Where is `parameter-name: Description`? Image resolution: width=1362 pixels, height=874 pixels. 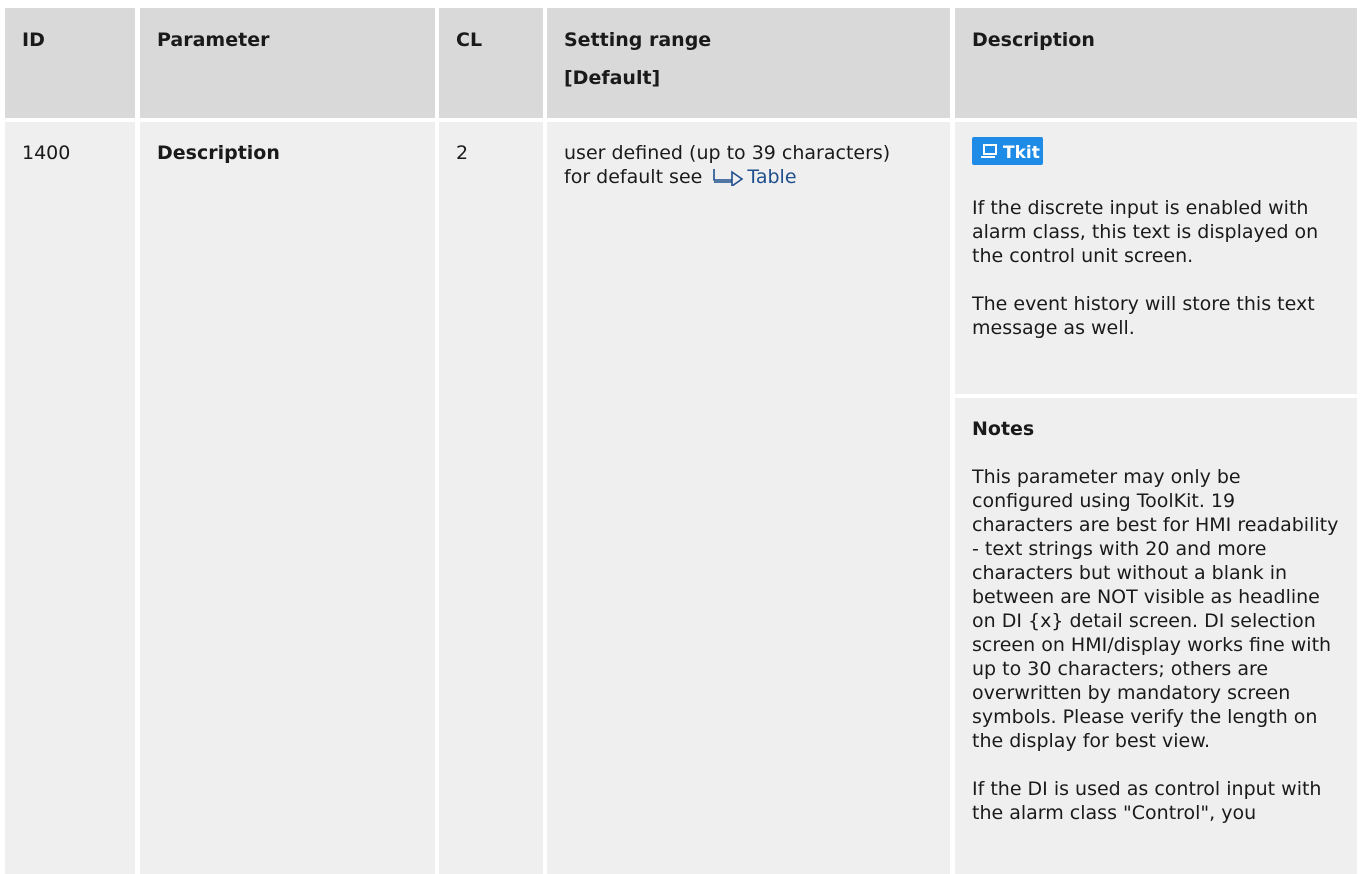 parameter-name: Description is located at coordinates (218, 153).